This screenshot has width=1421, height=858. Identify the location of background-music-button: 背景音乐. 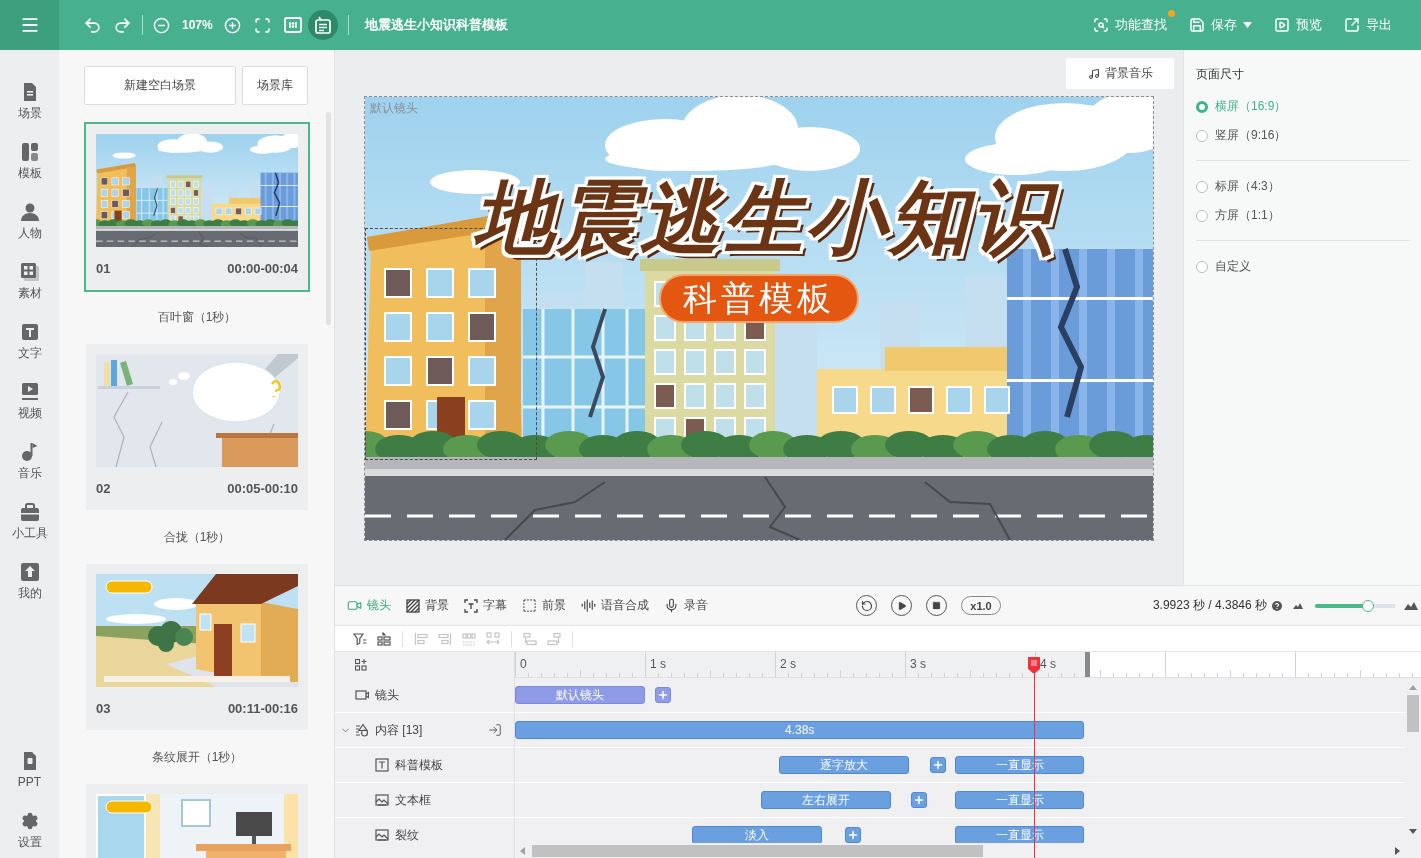
(1120, 73).